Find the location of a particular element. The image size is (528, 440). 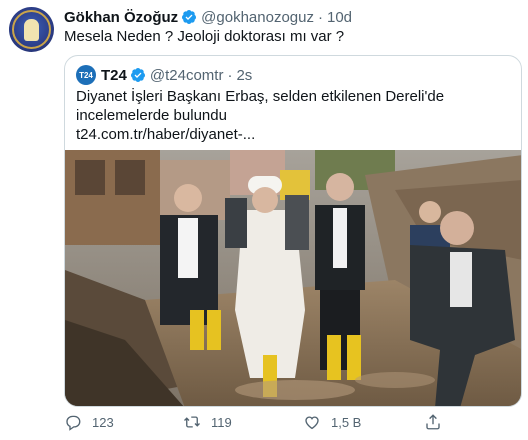

avatar-figure is located at coordinates (31, 30).